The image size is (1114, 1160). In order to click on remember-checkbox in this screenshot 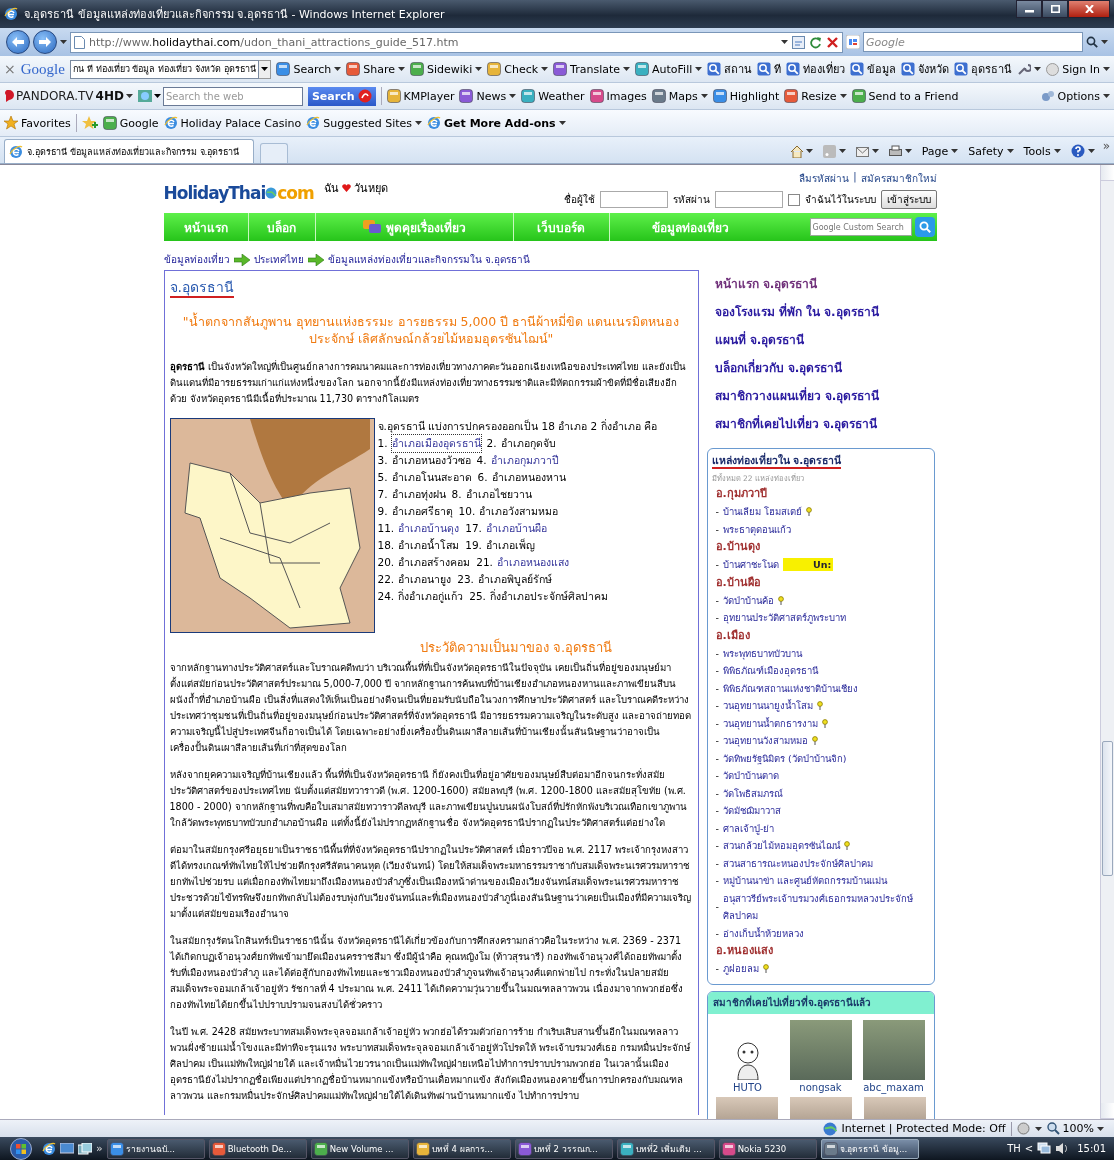, I will do `click(793, 199)`.